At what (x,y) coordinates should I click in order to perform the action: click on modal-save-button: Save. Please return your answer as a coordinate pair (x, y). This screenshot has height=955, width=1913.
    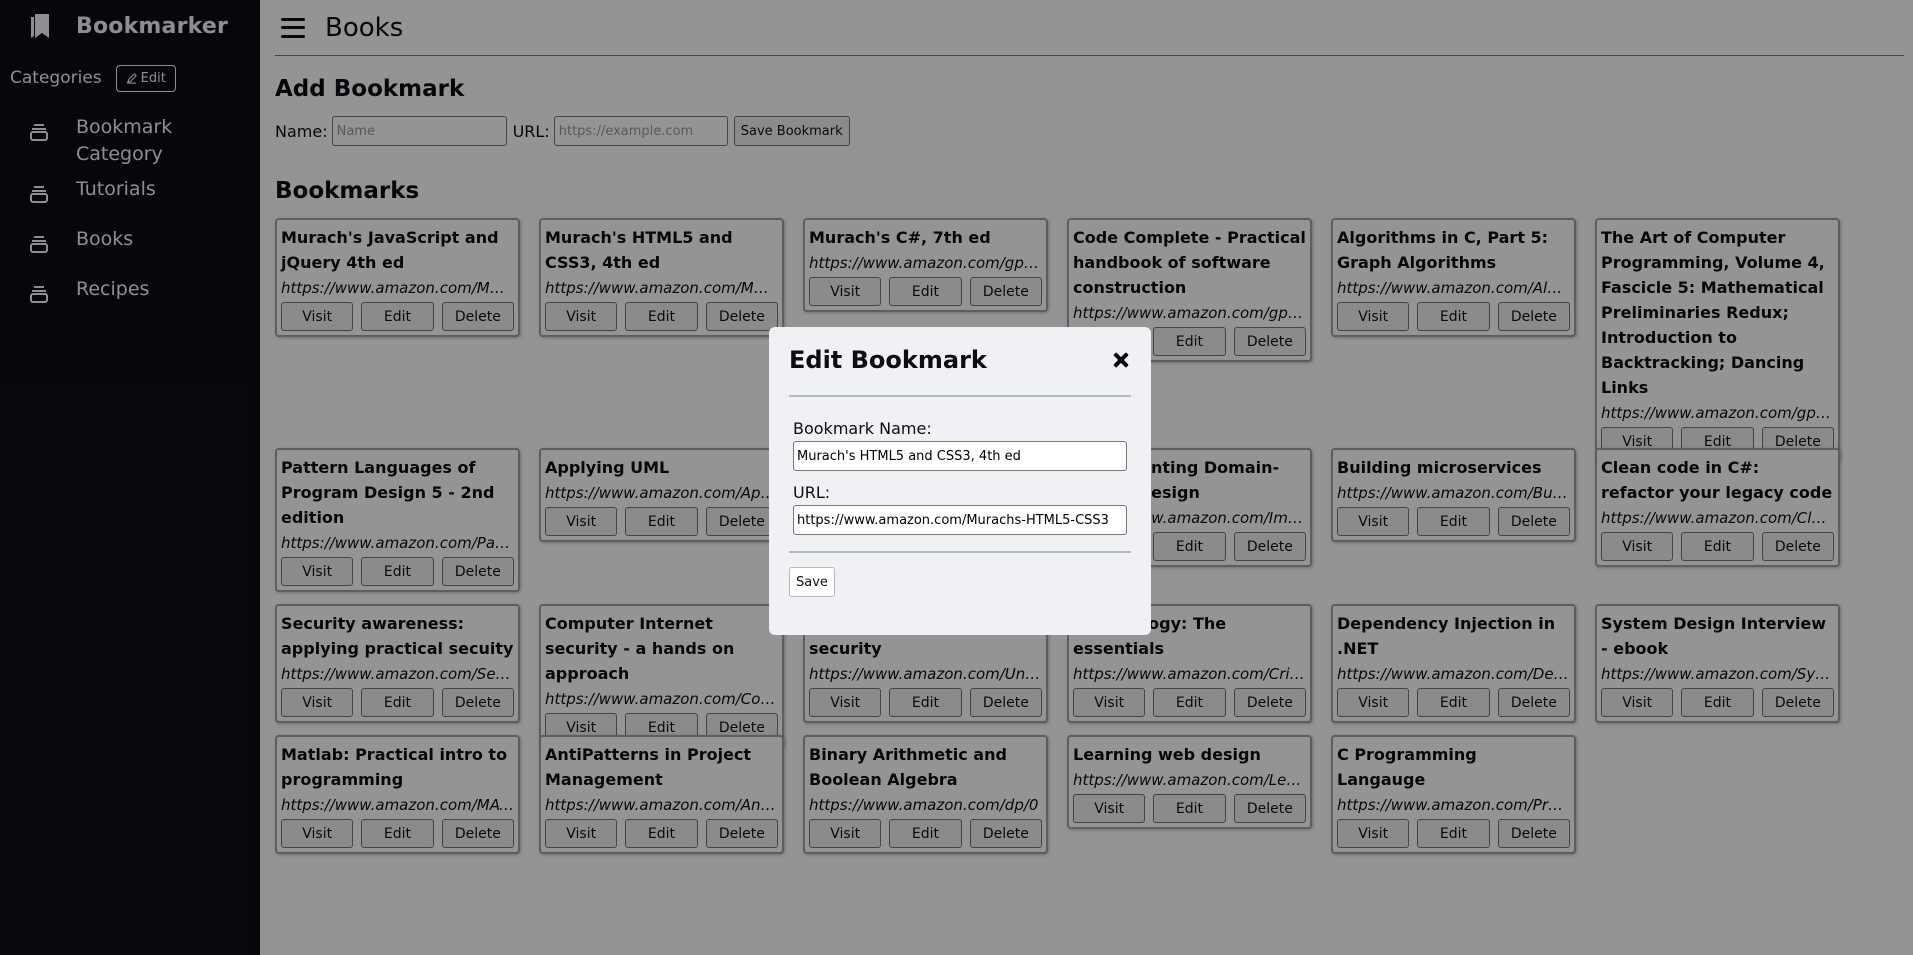
    Looking at the image, I should click on (812, 582).